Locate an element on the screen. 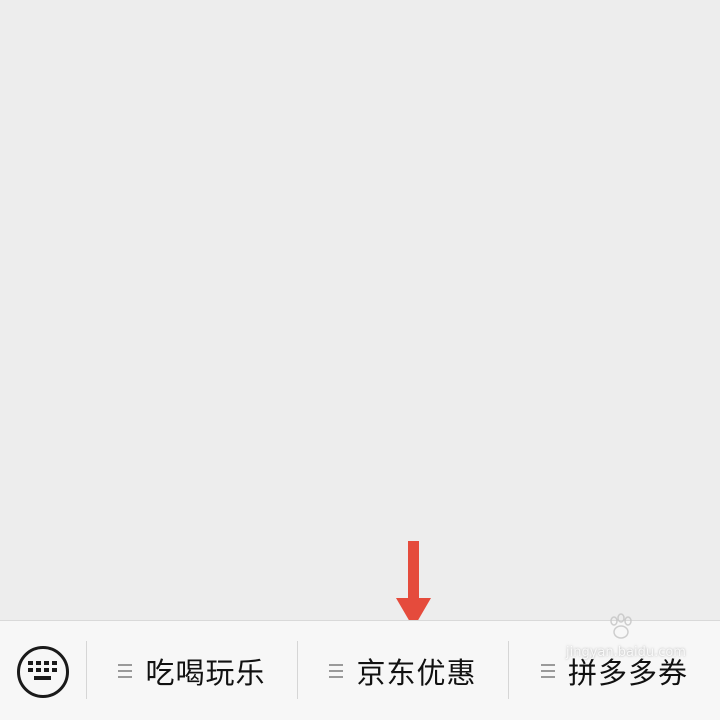  menu-item-eat-drink-play: 吃喝玩乐 is located at coordinates (192, 670).